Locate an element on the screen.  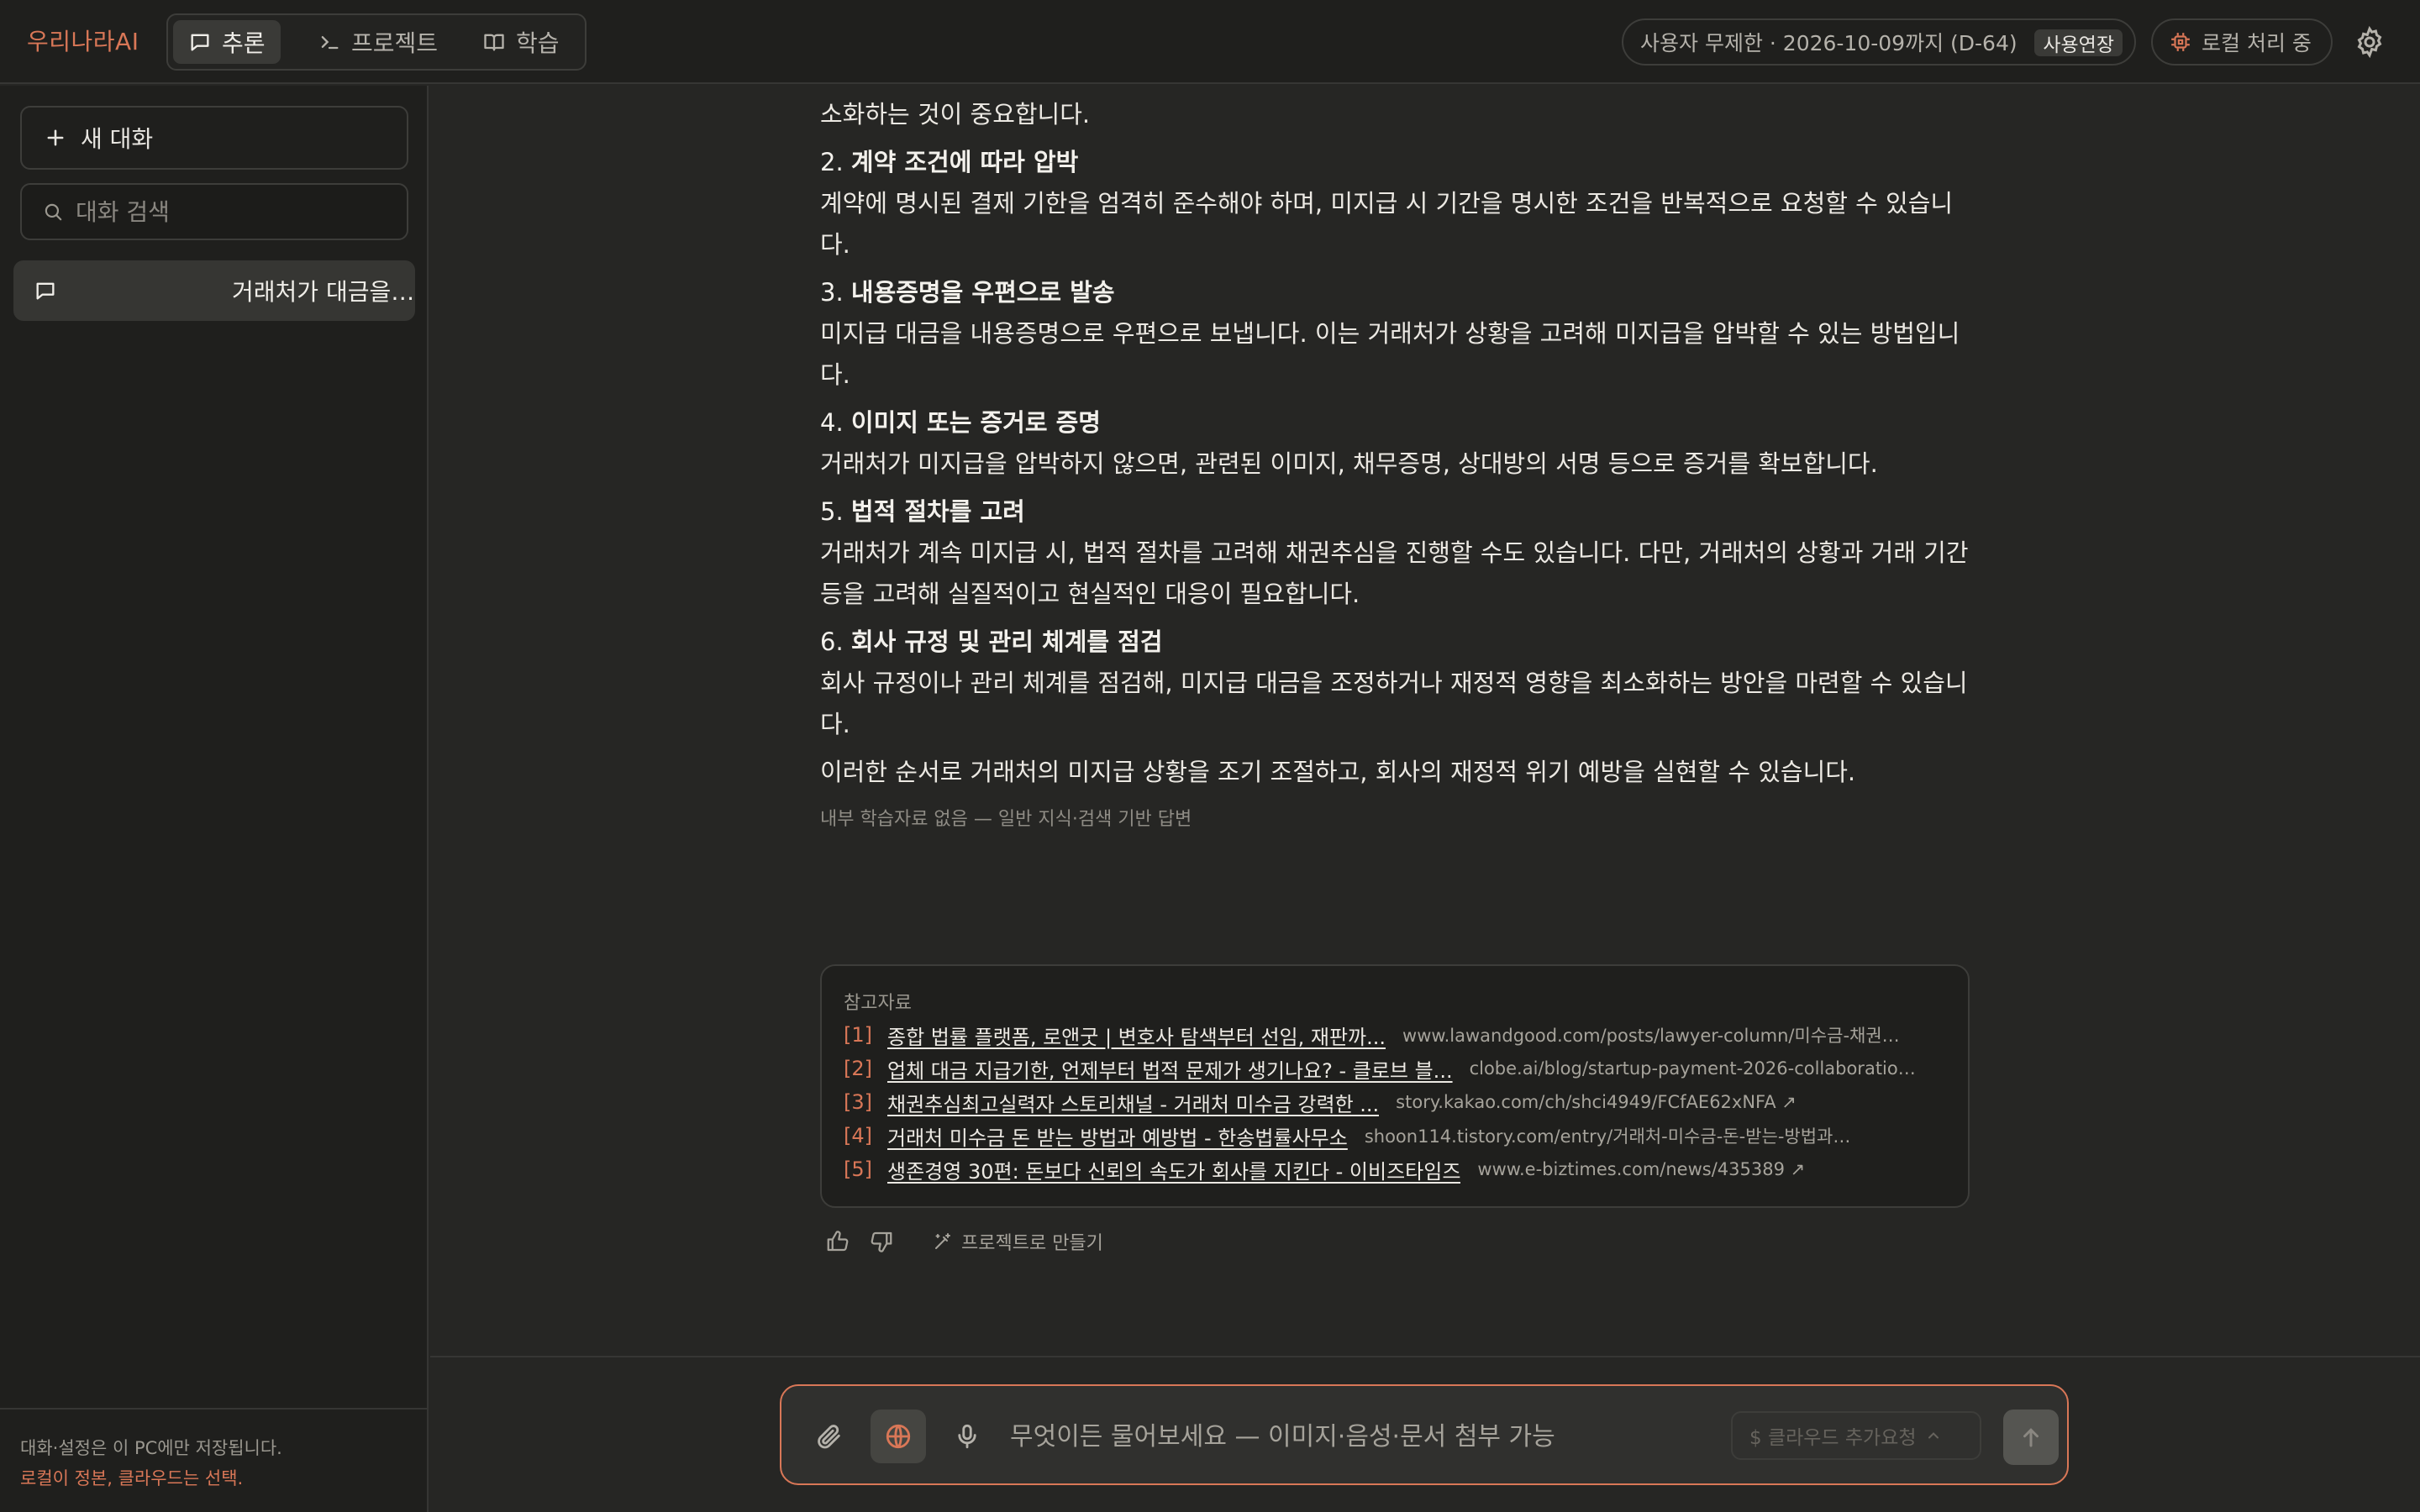
tab-reasoning: 추론 is located at coordinates (227, 42).